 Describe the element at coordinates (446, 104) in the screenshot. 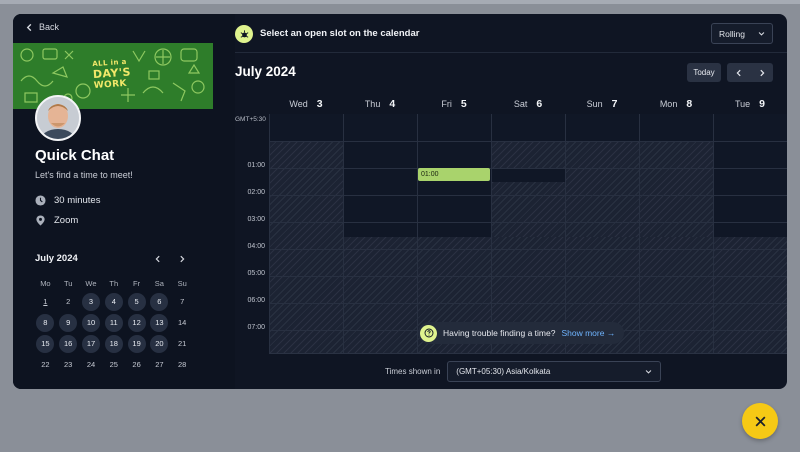

I see `day-name: Fri` at that location.